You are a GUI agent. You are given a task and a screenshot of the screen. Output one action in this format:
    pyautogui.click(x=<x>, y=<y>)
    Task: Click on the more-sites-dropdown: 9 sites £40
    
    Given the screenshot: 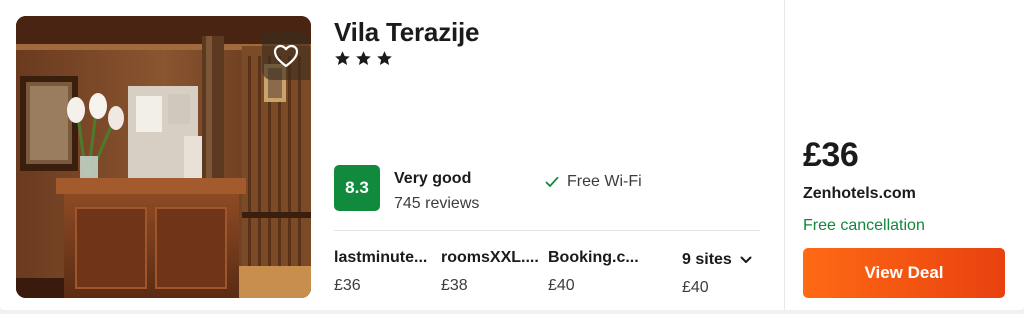 What is the action you would take?
    pyautogui.click(x=717, y=274)
    